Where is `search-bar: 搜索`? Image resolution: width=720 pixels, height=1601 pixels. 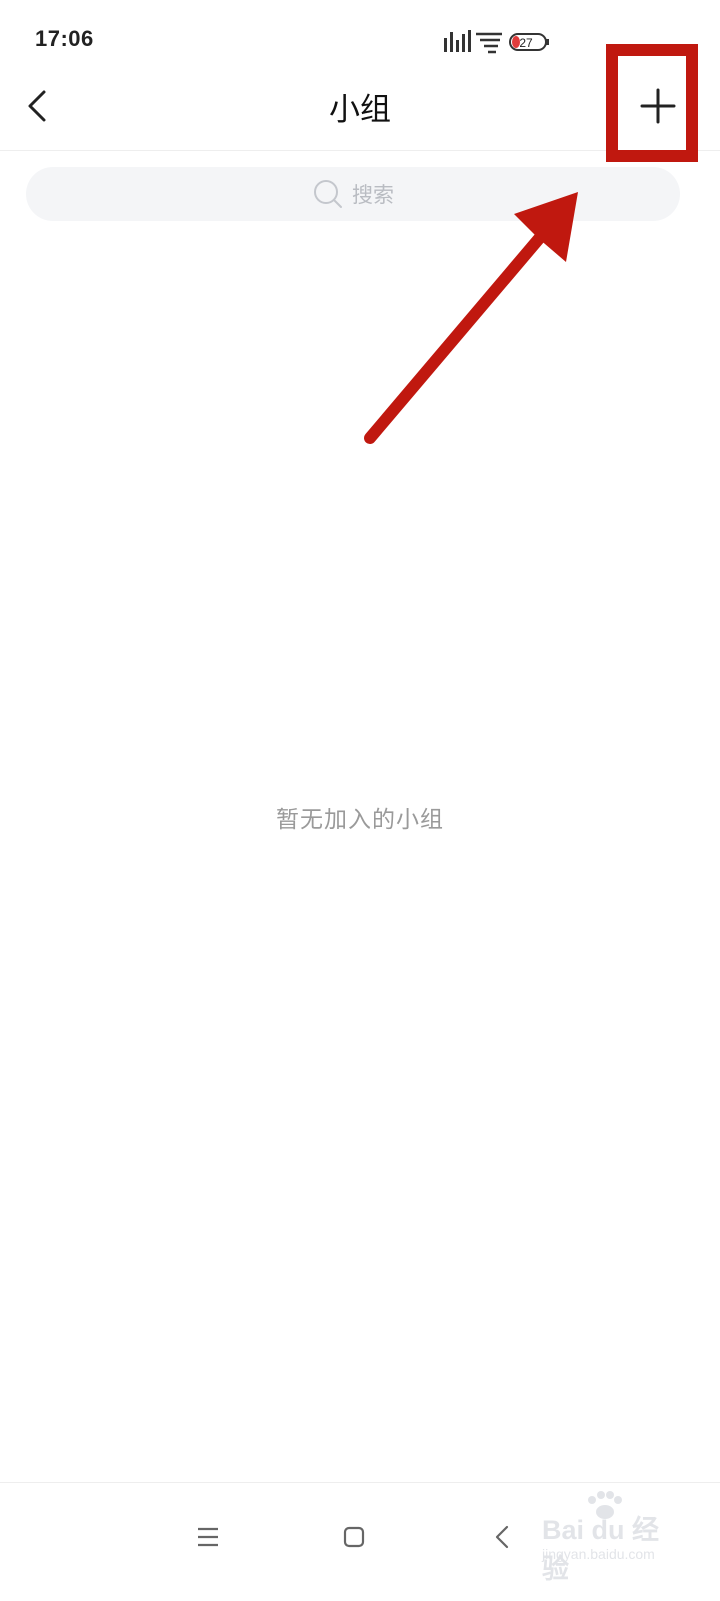
search-bar: 搜索 is located at coordinates (353, 194).